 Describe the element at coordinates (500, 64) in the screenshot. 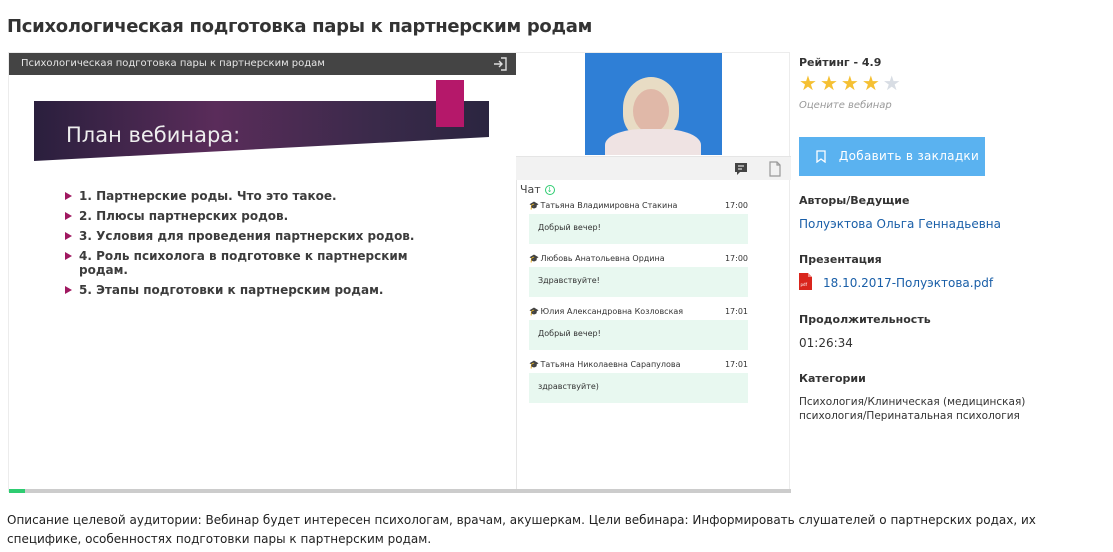

I see `exit-fullscreen-icon` at that location.